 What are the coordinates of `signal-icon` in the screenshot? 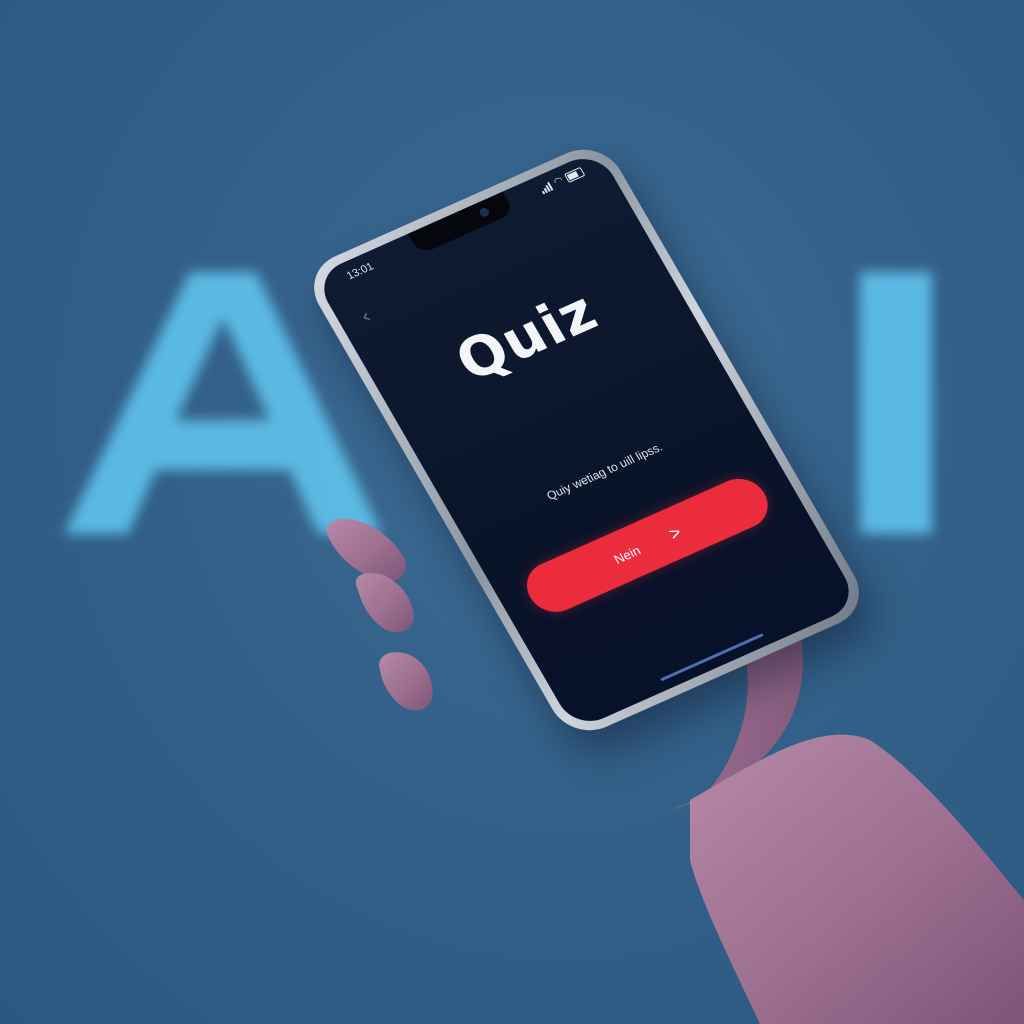 It's located at (546, 188).